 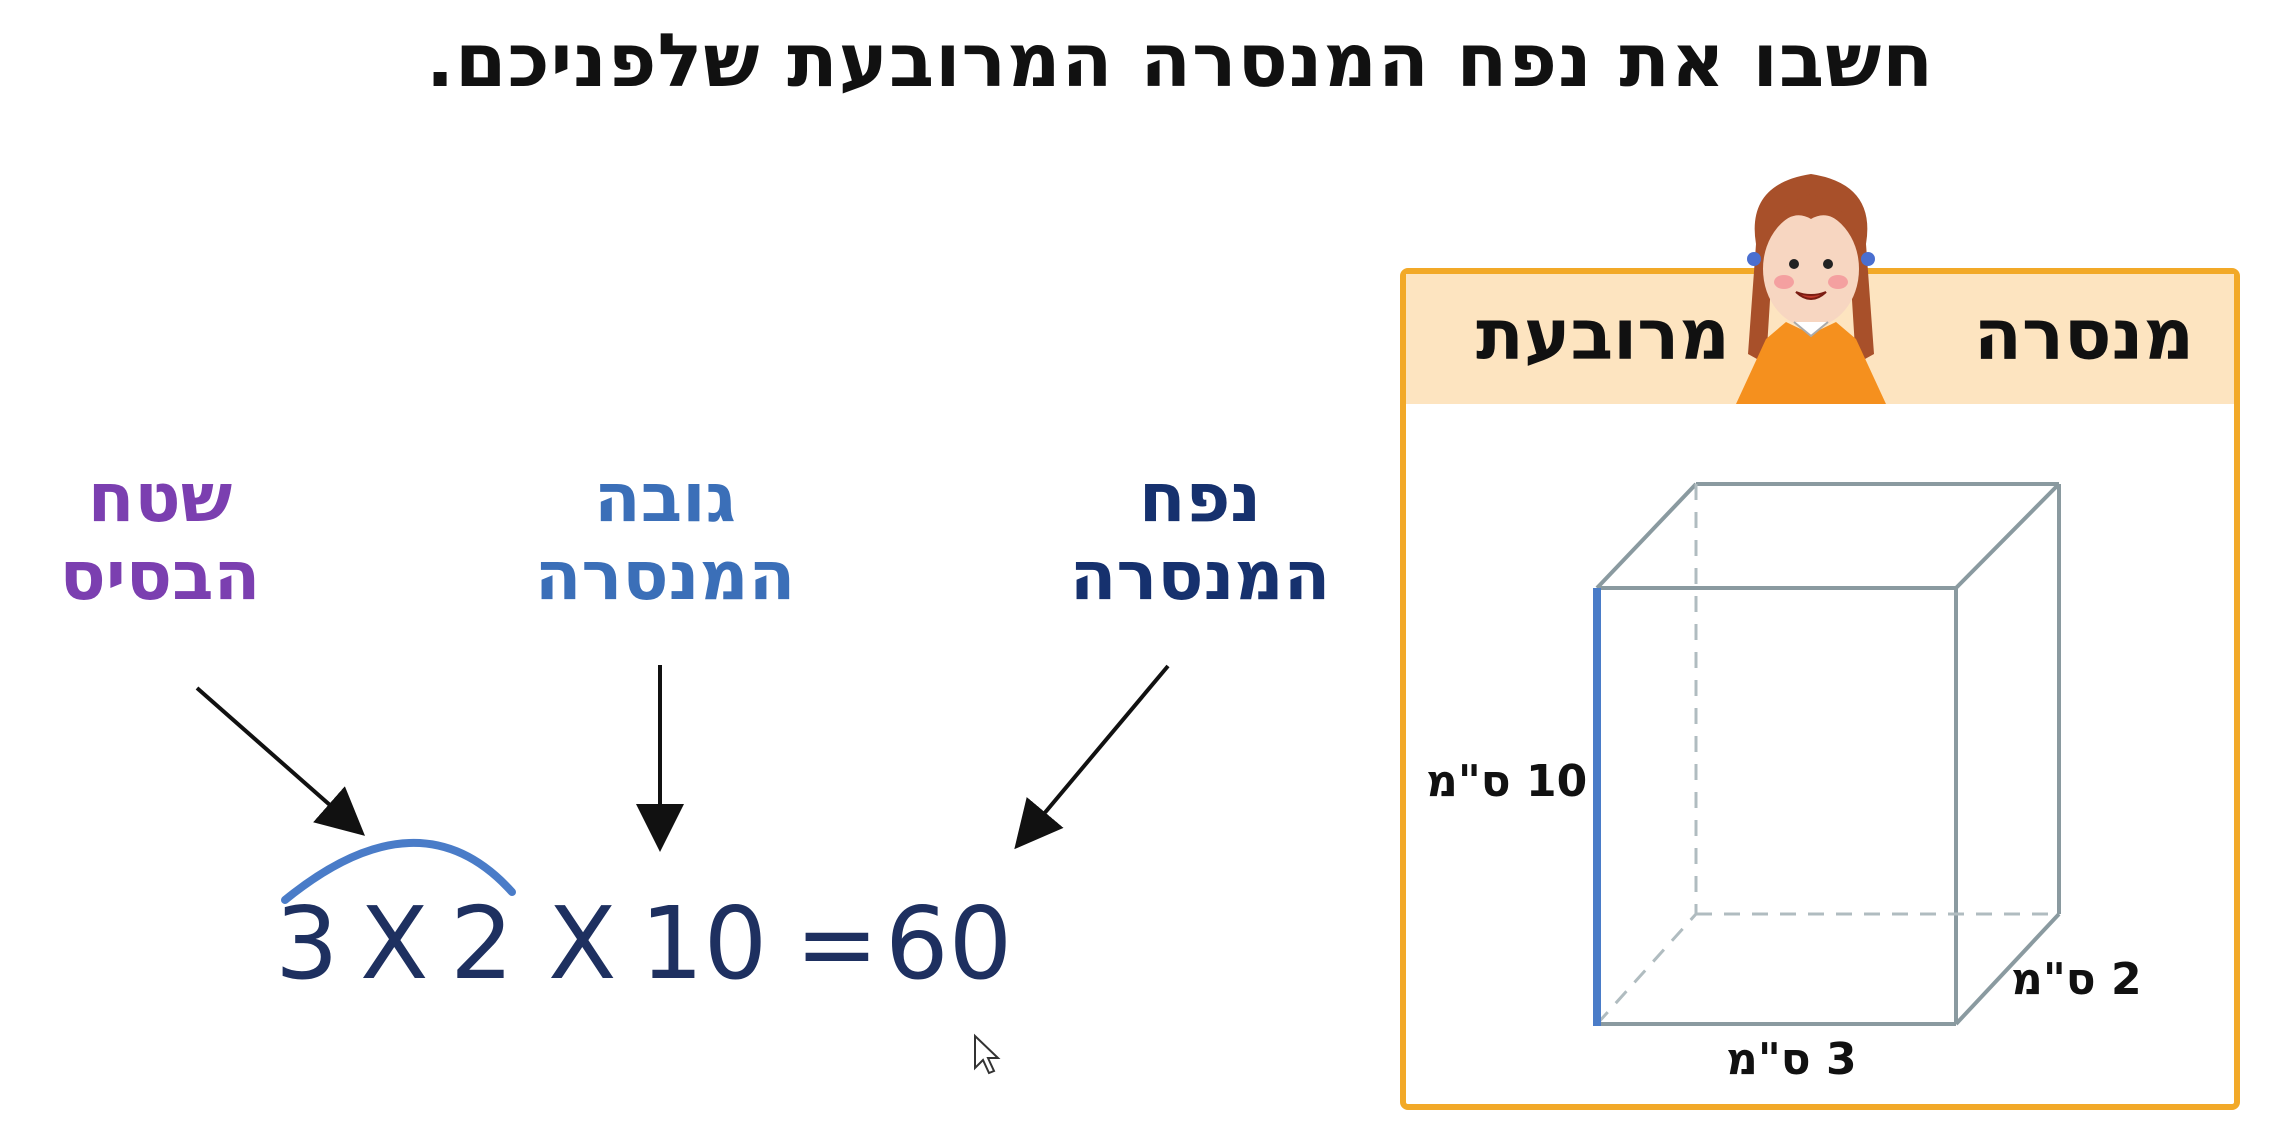 I want to click on dim-depth-label: 2 ס"מ, so click(x=2076, y=979).